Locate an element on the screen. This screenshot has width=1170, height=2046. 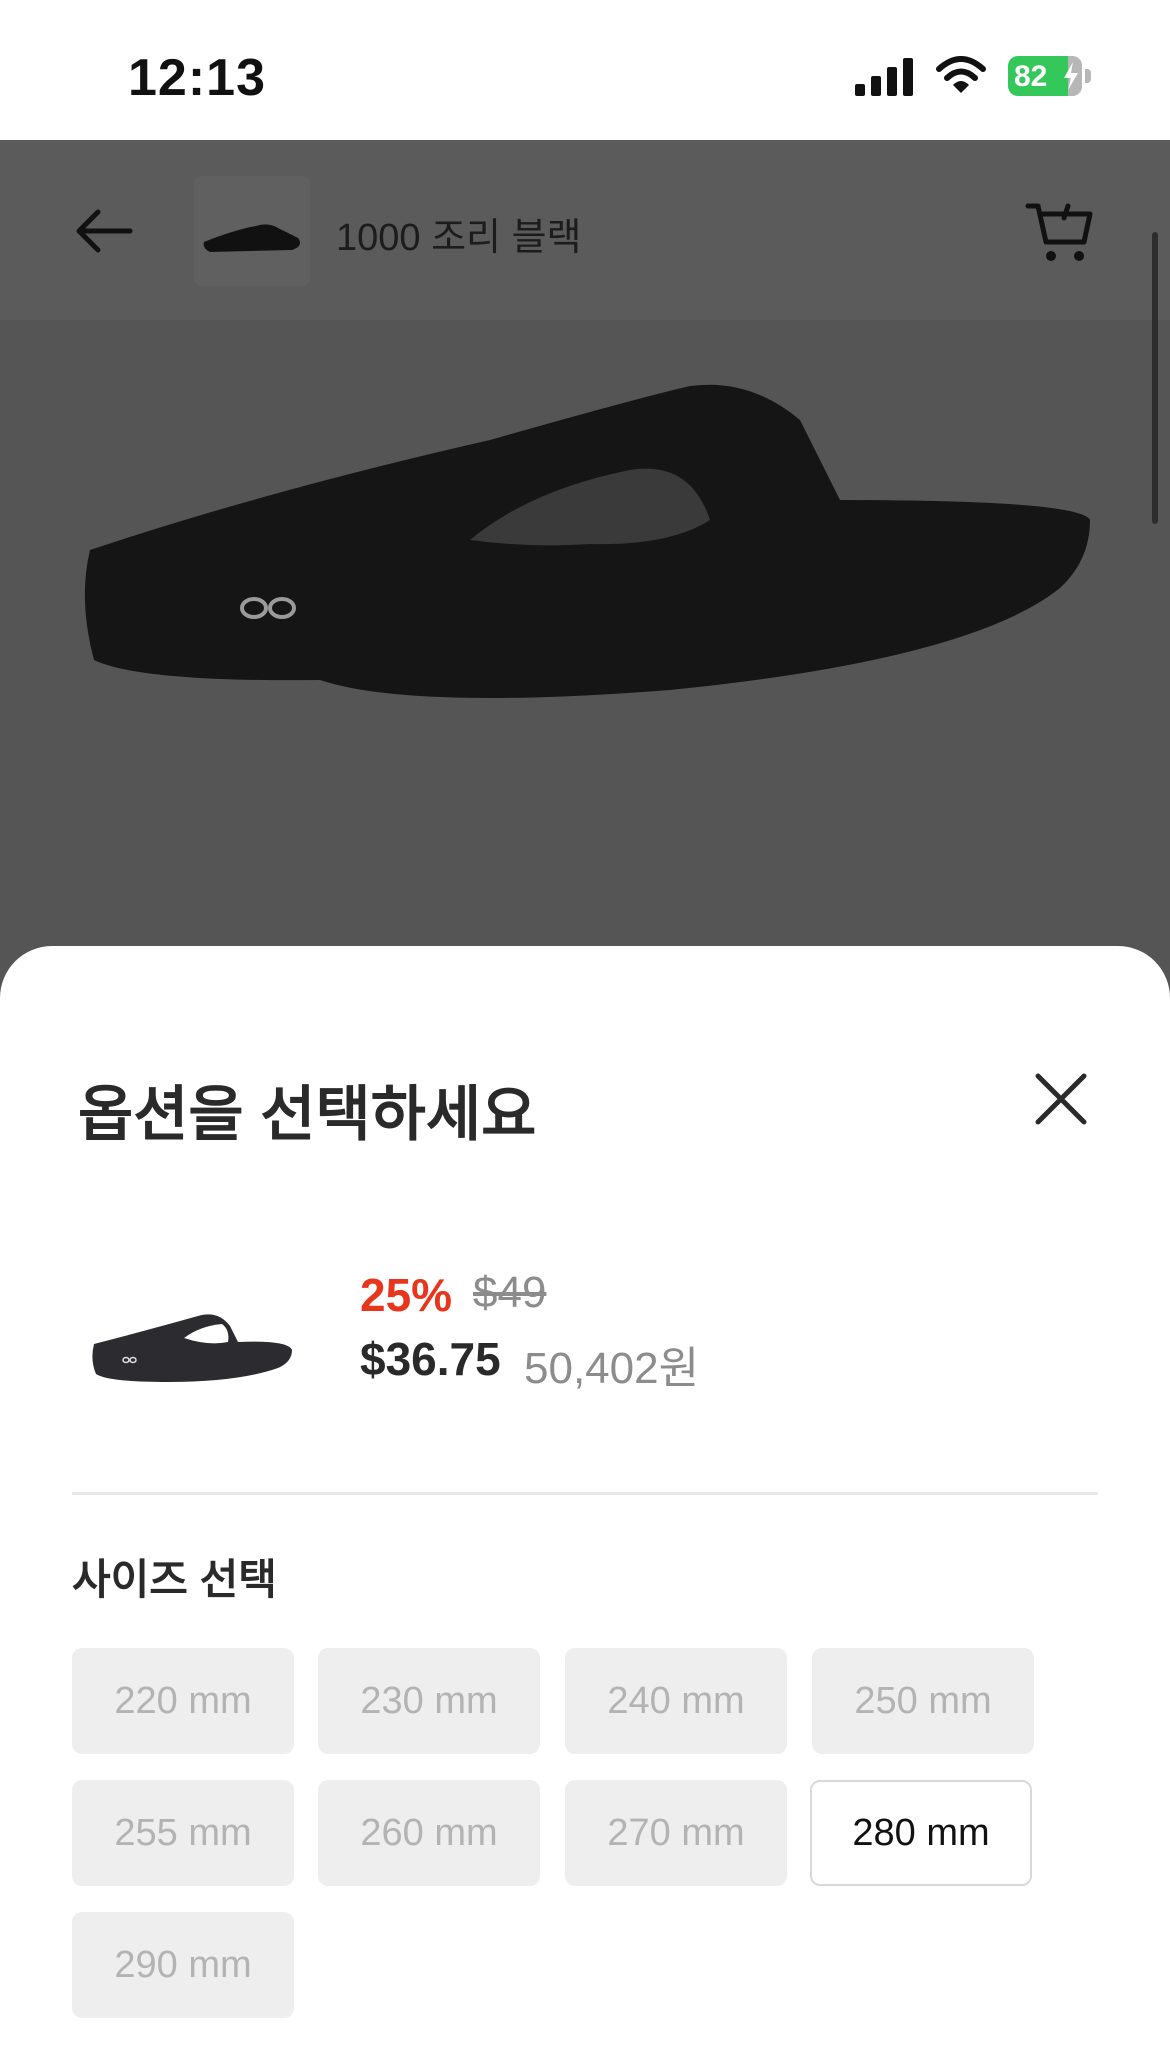
size-option-230: 230 mm is located at coordinates (429, 1701).